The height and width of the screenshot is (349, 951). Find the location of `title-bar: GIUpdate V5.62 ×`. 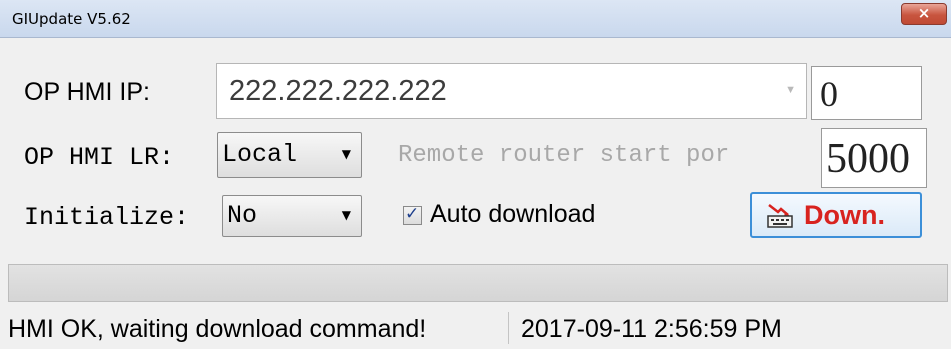

title-bar: GIUpdate V5.62 × is located at coordinates (475, 19).